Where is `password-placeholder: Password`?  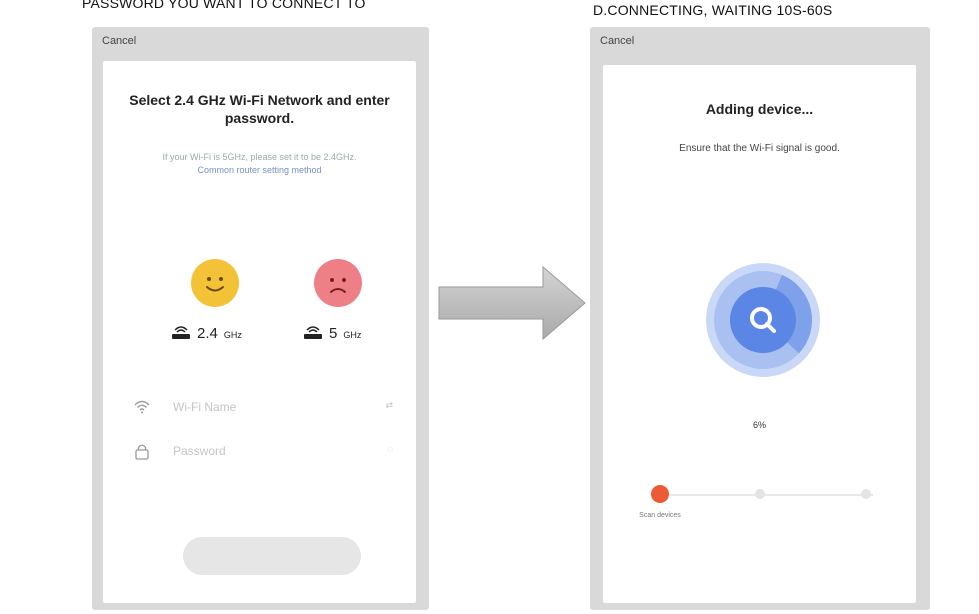 password-placeholder: Password is located at coordinates (199, 451).